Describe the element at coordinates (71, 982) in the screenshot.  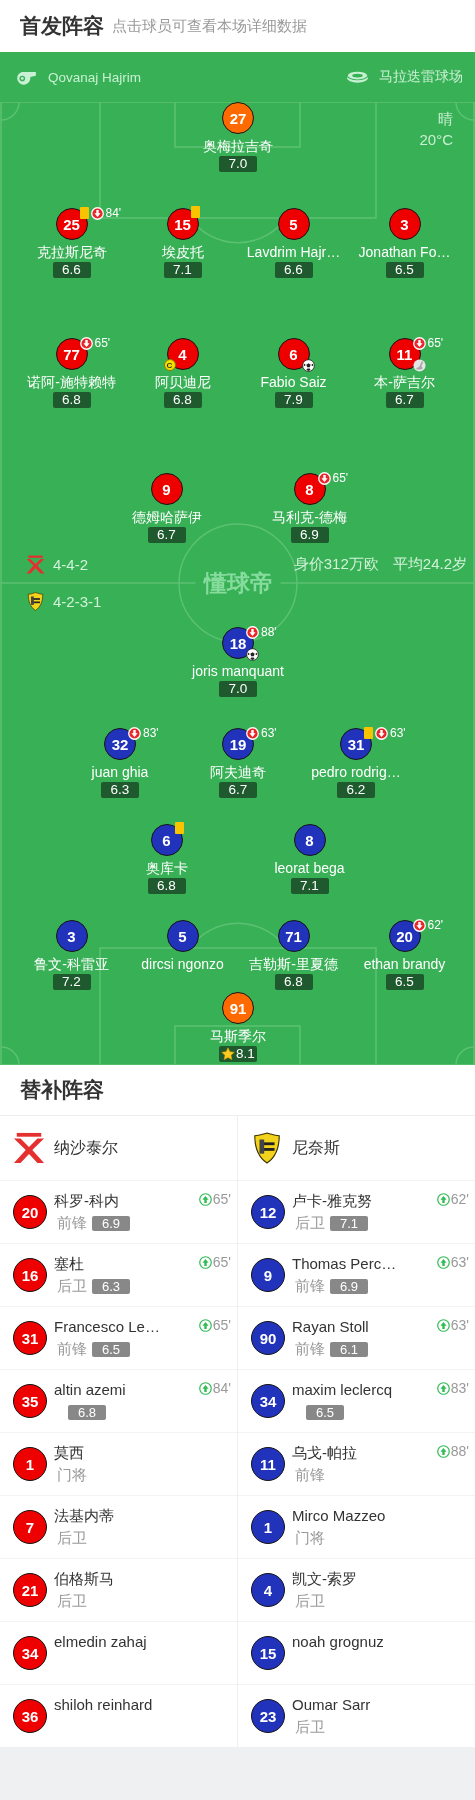
I see `player-rating: 7.2` at that location.